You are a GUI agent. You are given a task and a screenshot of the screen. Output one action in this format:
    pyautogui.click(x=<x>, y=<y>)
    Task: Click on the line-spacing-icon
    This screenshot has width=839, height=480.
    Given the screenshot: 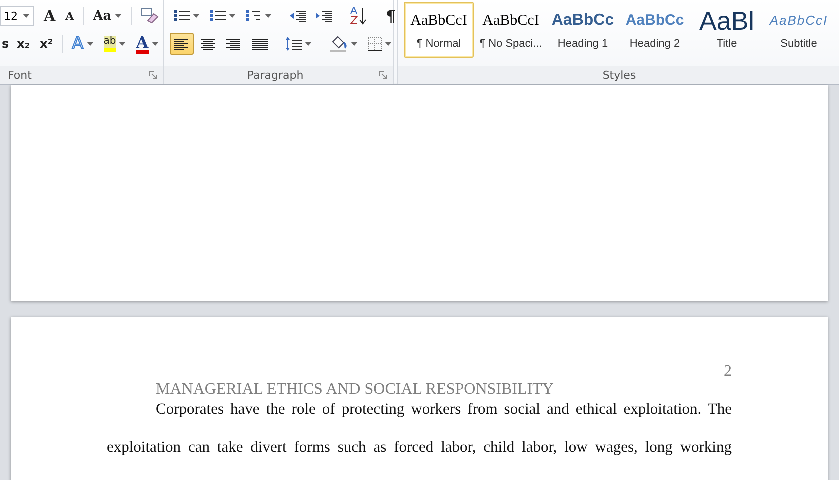 What is the action you would take?
    pyautogui.click(x=294, y=44)
    